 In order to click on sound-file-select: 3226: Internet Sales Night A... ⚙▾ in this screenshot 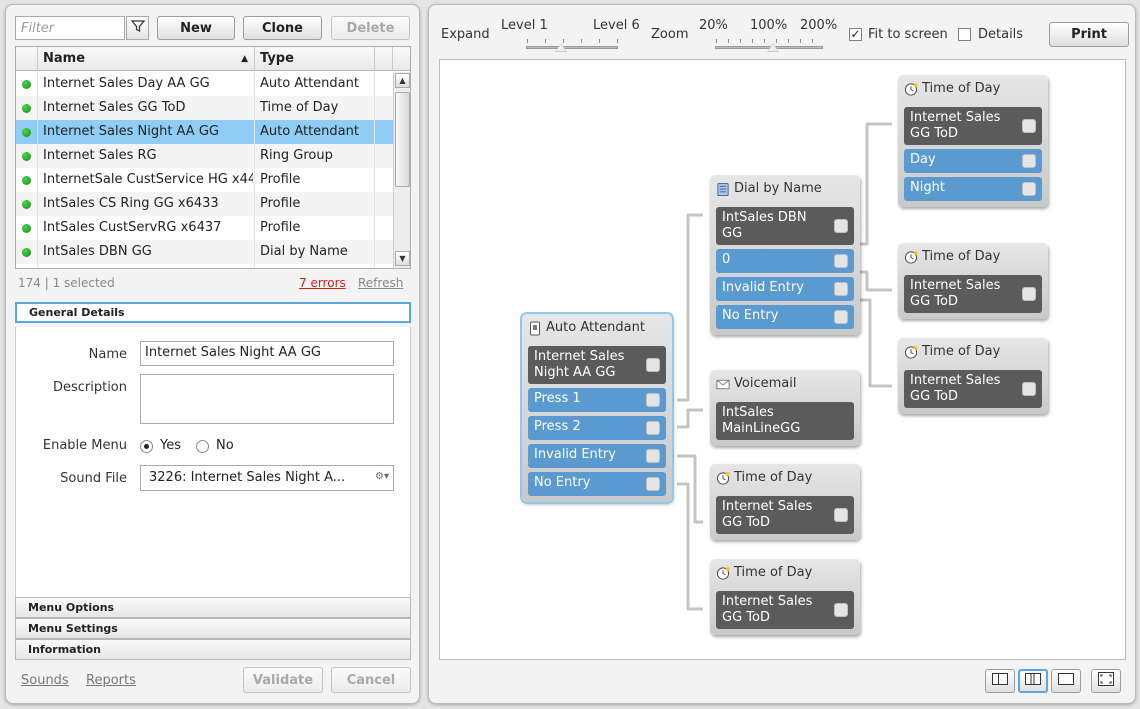, I will do `click(267, 478)`.